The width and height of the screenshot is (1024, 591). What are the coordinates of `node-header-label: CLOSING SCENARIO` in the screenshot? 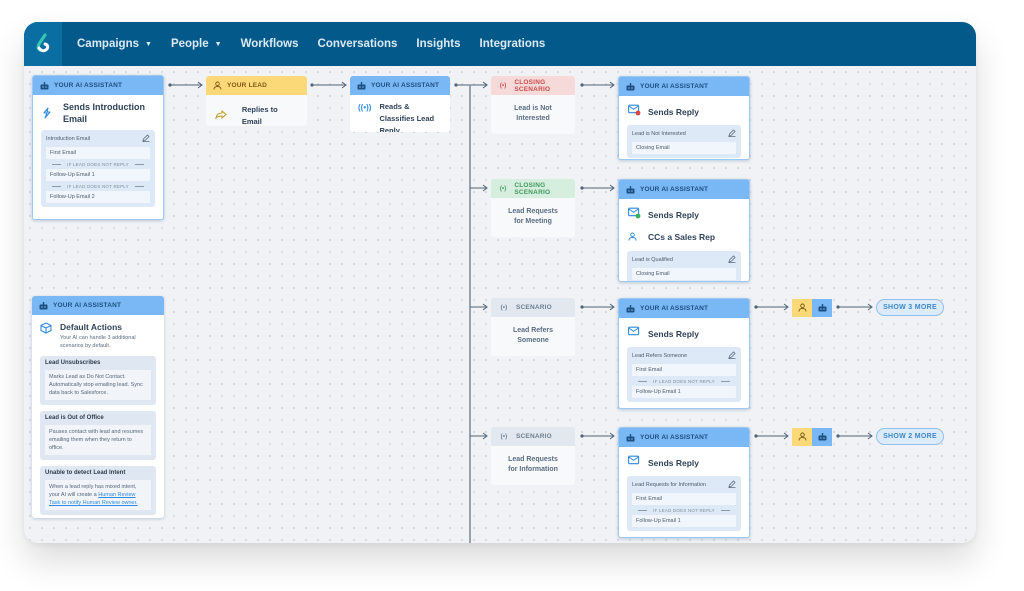 It's located at (532, 85).